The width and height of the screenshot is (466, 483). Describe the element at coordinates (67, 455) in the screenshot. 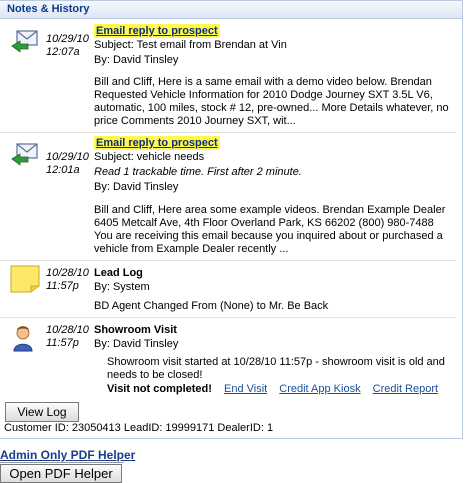

I see `admin-pdf-helper-link: Admin Only PDF Helper` at that location.